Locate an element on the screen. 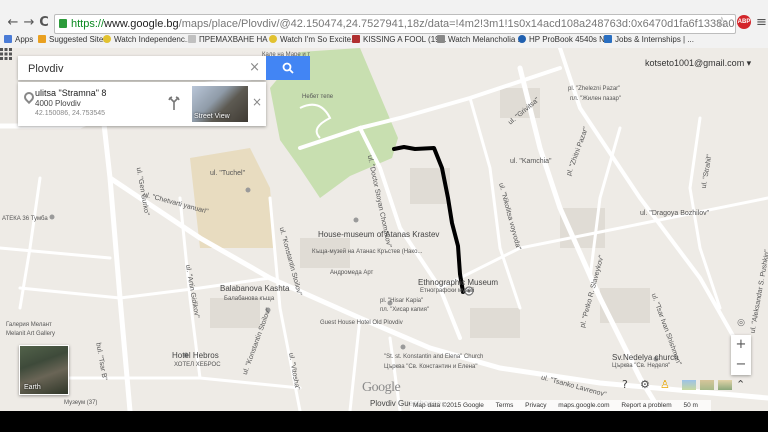  map-tools: ? ⚙ ♙ ⌃ is located at coordinates (690, 385).